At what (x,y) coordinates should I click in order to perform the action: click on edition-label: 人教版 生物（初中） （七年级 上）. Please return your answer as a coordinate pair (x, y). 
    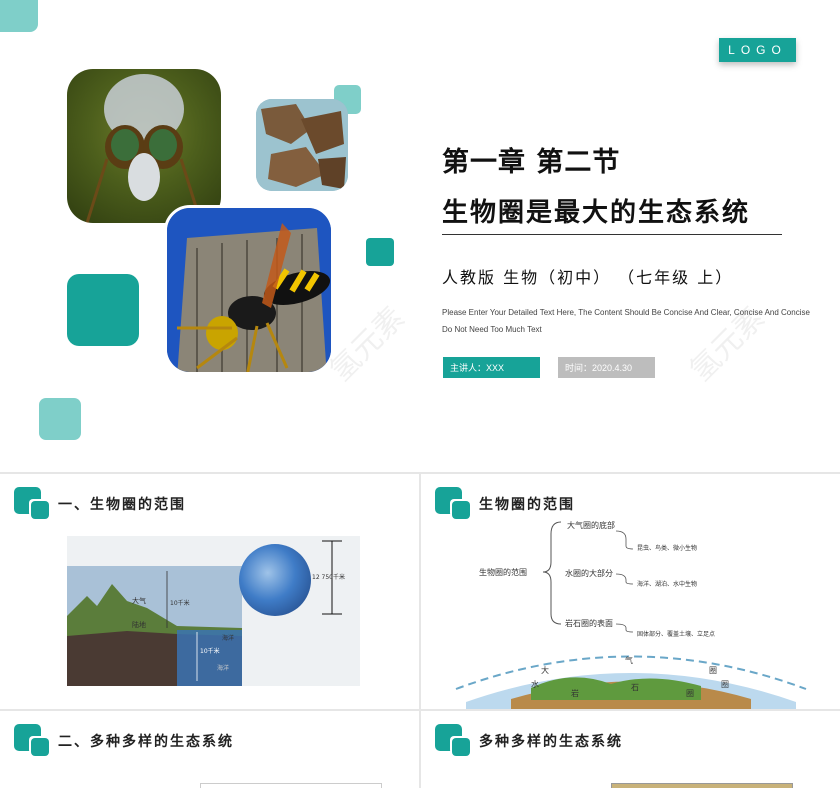
    Looking at the image, I should click on (588, 277).